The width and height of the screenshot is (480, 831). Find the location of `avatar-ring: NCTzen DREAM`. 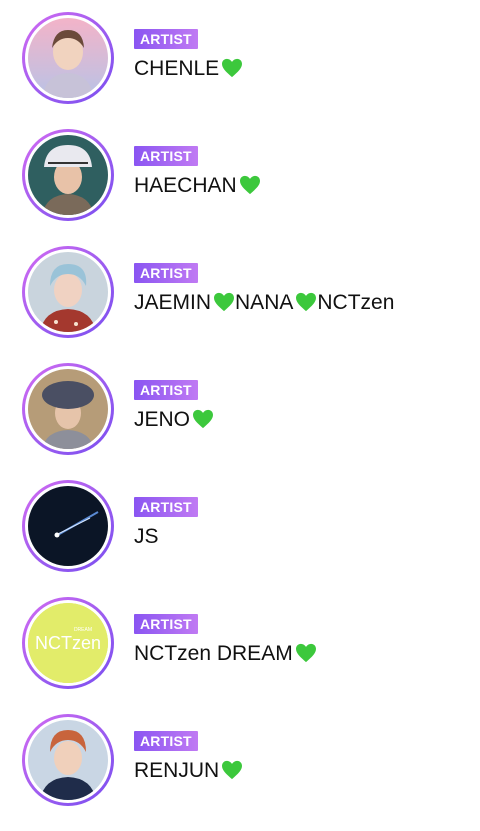

avatar-ring: NCTzen DREAM is located at coordinates (68, 643).